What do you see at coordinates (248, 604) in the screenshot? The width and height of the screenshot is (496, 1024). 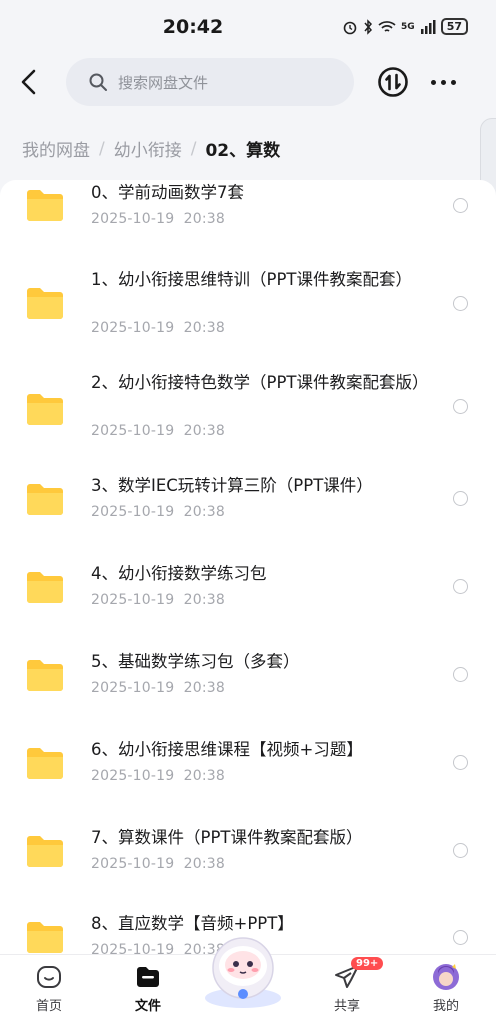 I see `list-item: 4、幼小衔接数学练习包 2025-10-19 20:38` at bounding box center [248, 604].